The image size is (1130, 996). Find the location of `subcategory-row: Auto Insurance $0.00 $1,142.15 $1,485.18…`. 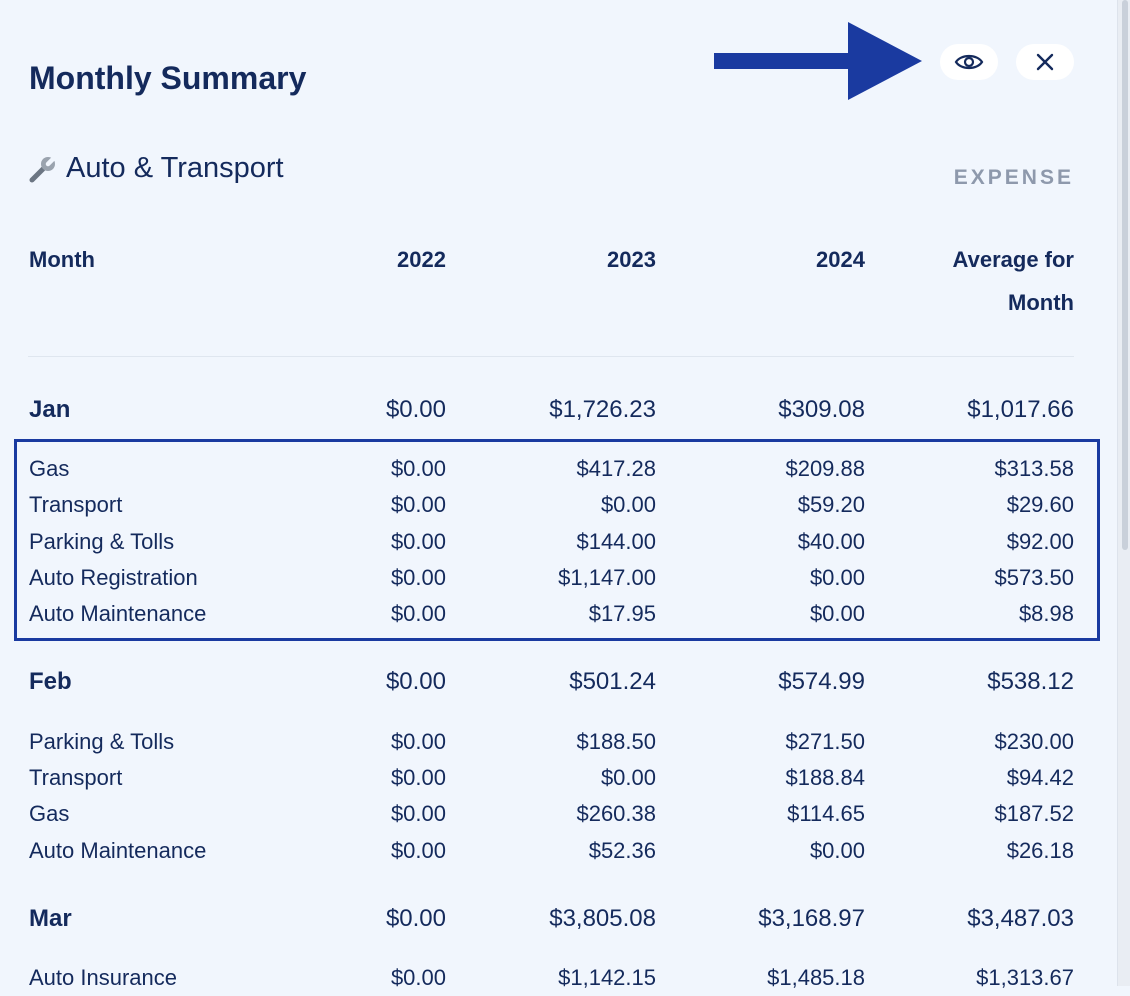

subcategory-row: Auto Insurance $0.00 $1,142.15 $1,485.18… is located at coordinates (565, 978).